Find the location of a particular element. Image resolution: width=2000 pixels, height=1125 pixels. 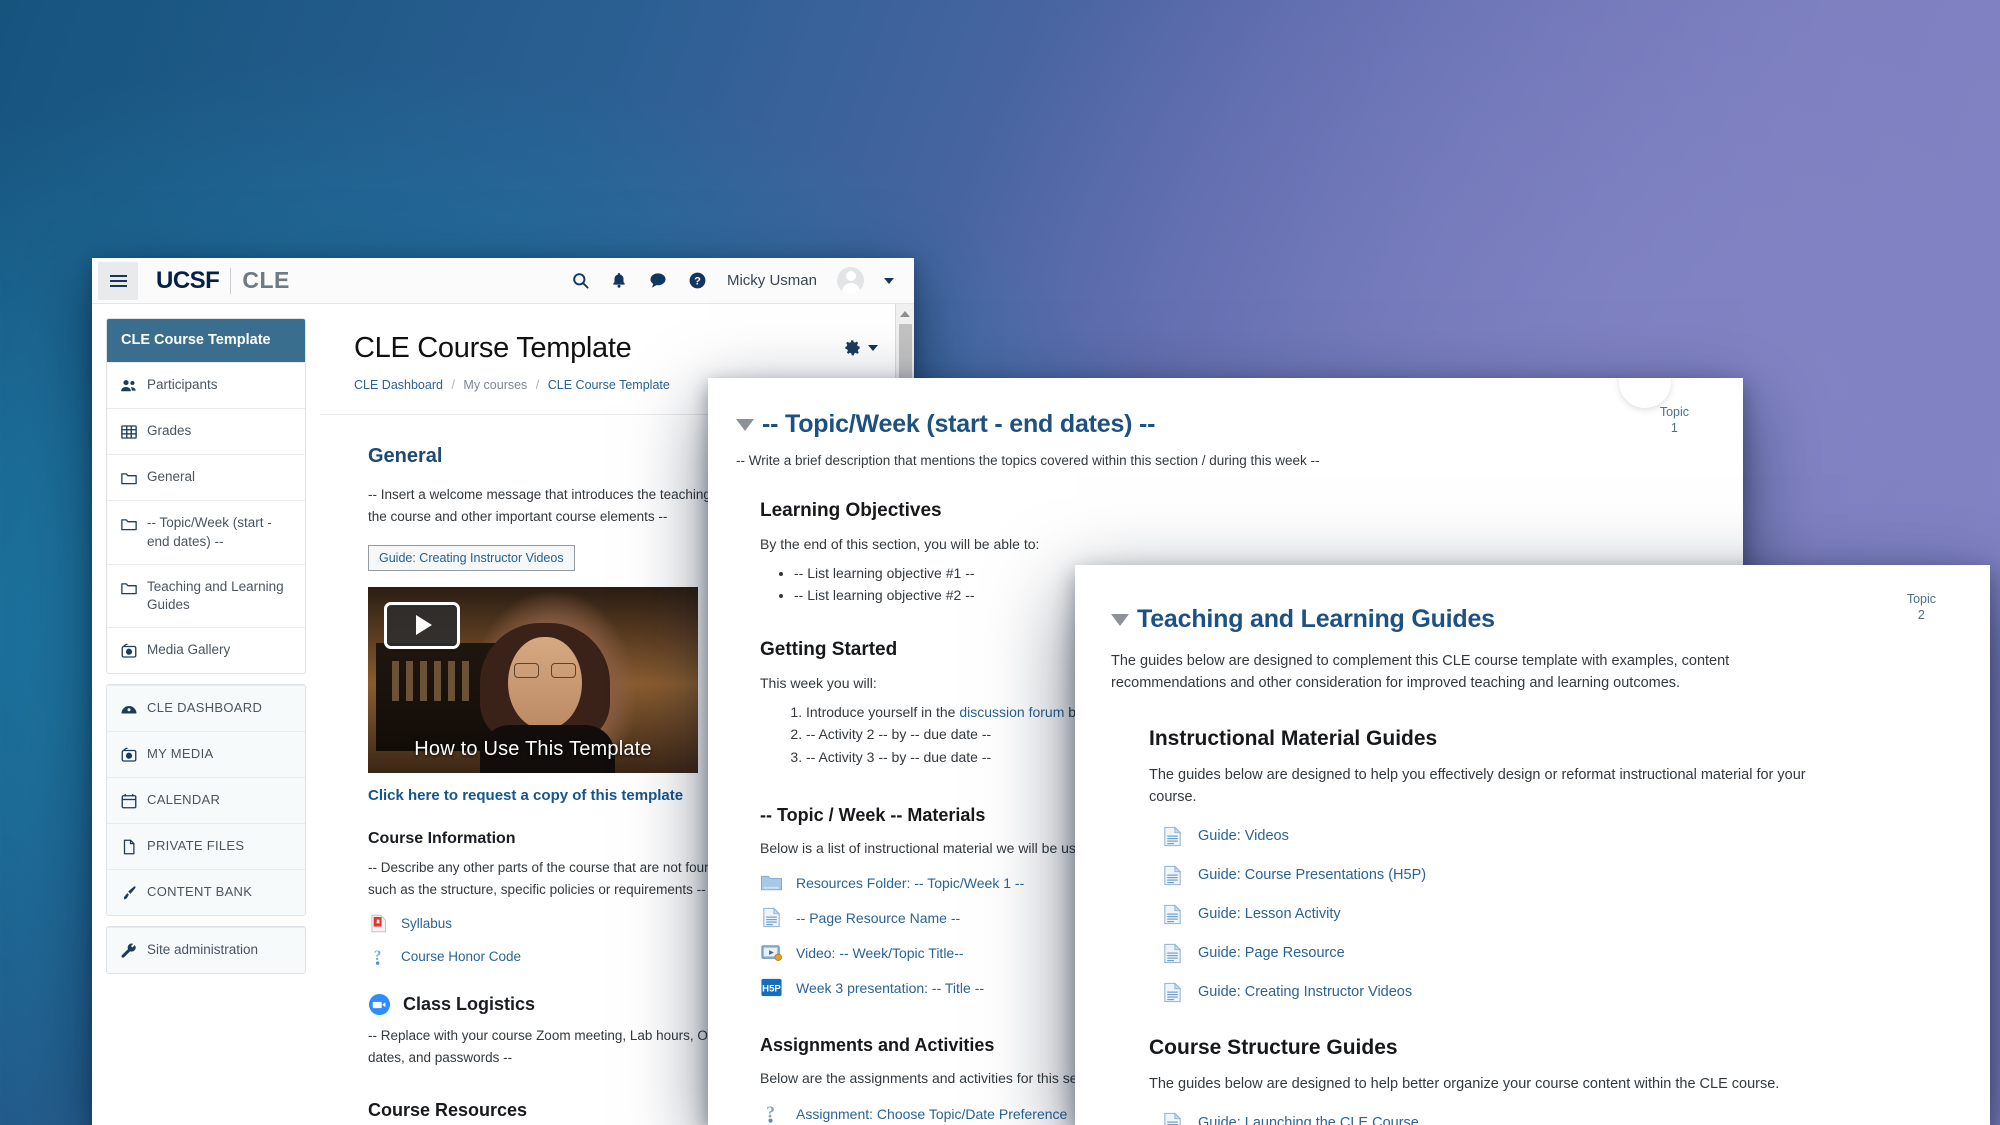

activity-link: Assignment: Choose Topic/Date Preference is located at coordinates (931, 1114).